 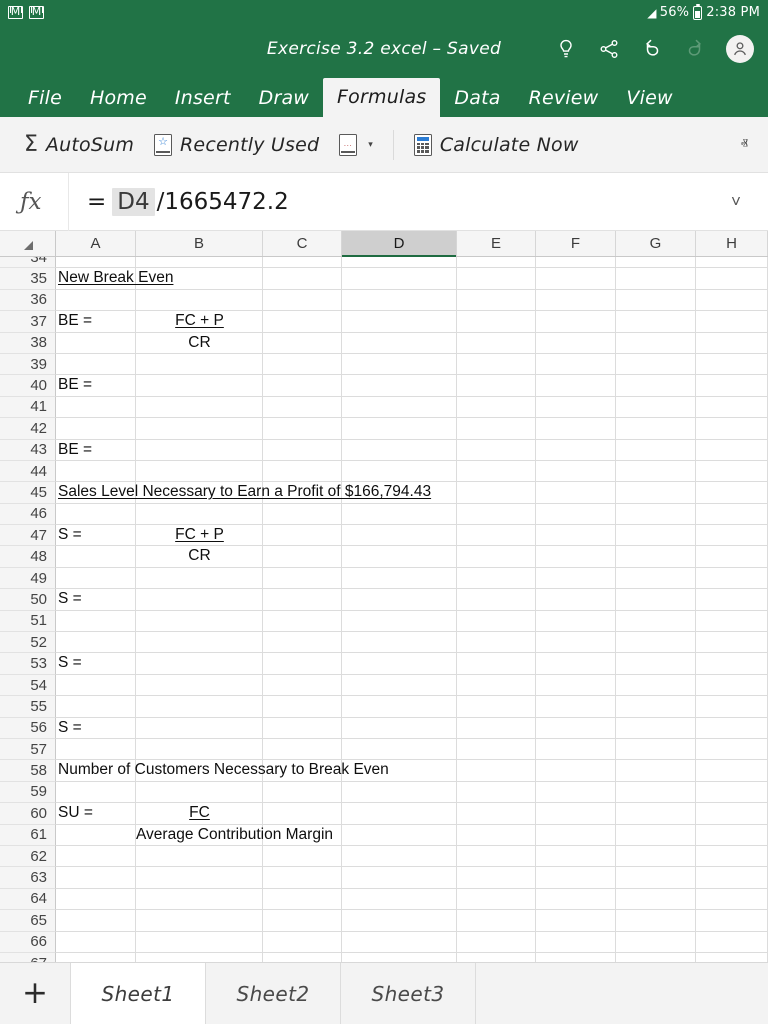 I want to click on cell-H44, so click(x=732, y=471).